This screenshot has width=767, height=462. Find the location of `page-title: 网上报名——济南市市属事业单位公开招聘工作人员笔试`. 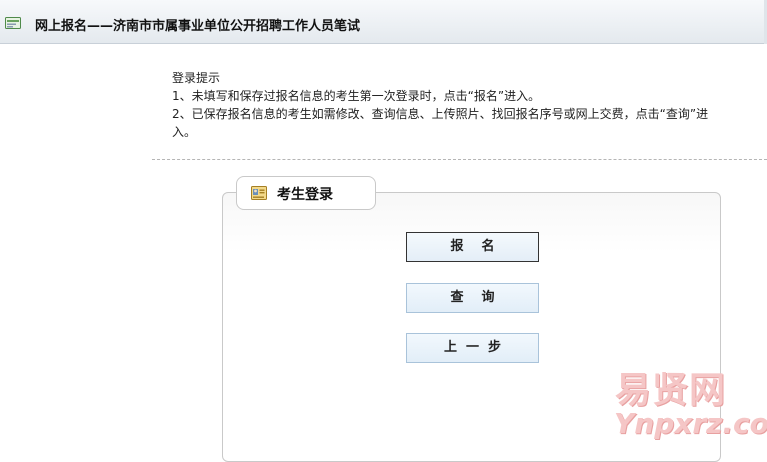

page-title: 网上报名——济南市市属事业单位公开招聘工作人员笔试 is located at coordinates (198, 26).